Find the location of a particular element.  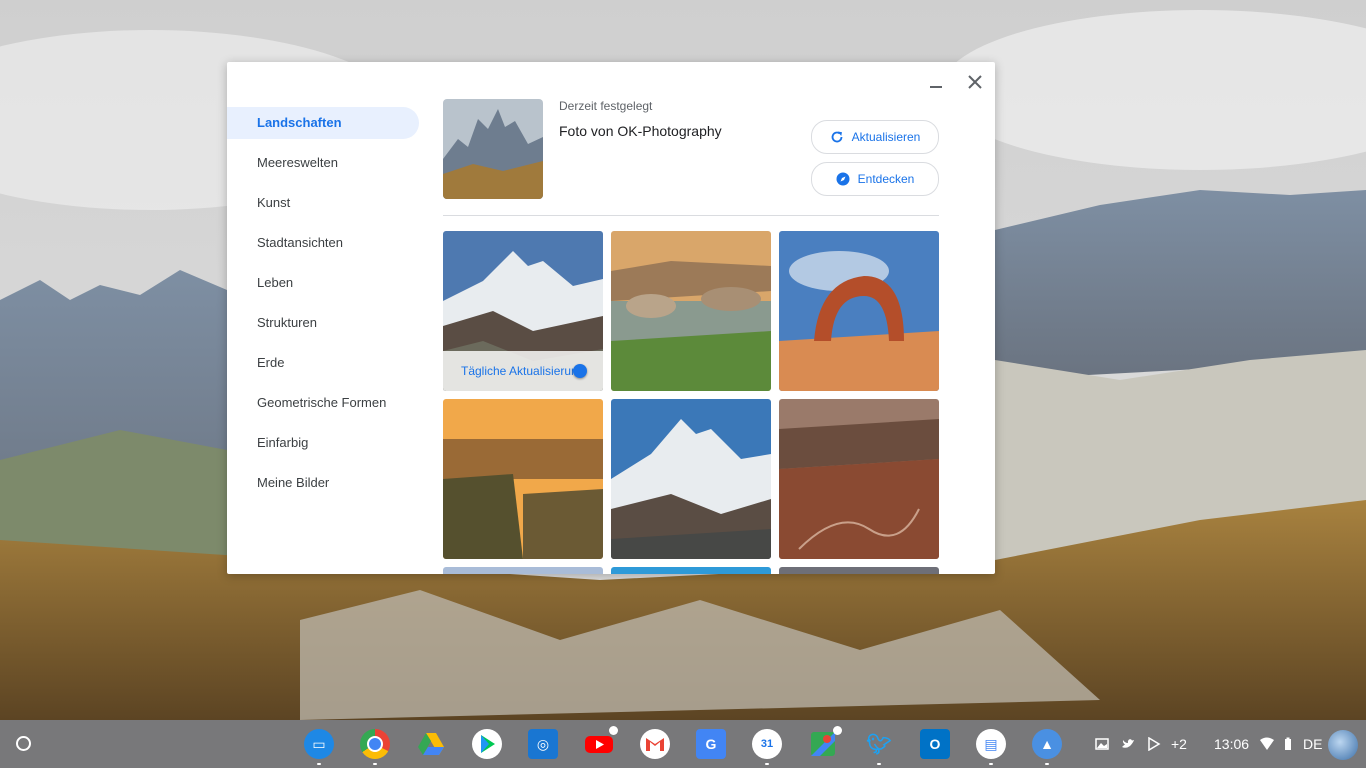

current-wallpaper-thumbnail is located at coordinates (493, 149).